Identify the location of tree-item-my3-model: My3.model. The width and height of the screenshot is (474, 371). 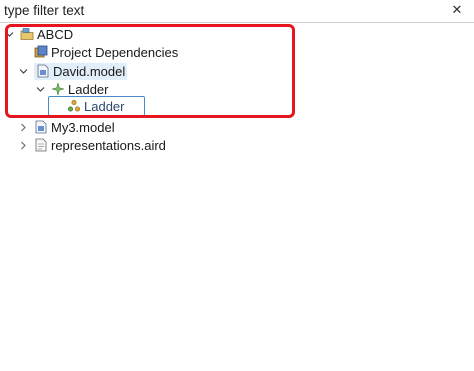
(66, 127).